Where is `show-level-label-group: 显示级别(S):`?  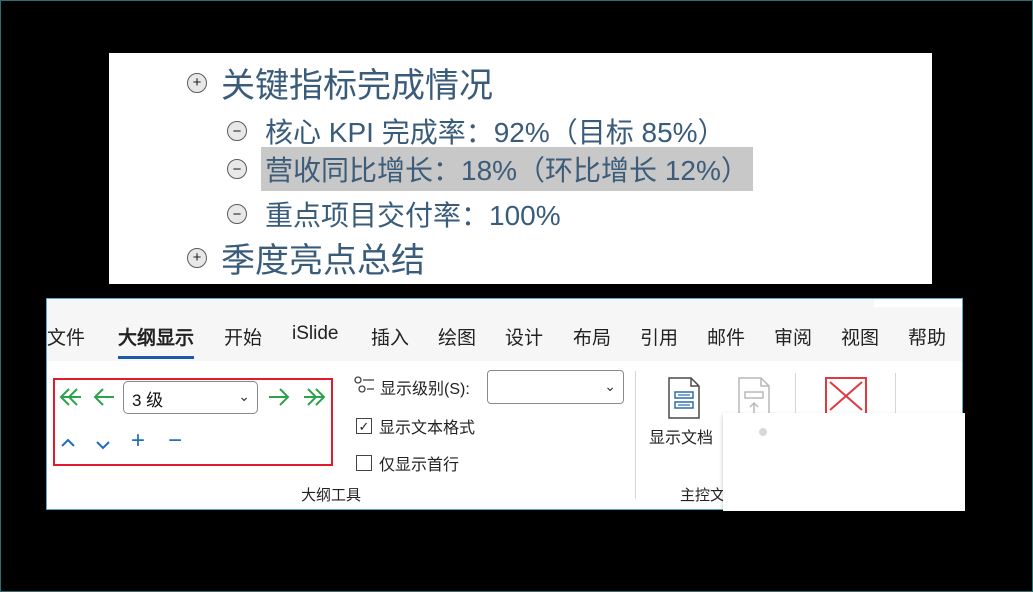
show-level-label-group: 显示级别(S): is located at coordinates (412, 387).